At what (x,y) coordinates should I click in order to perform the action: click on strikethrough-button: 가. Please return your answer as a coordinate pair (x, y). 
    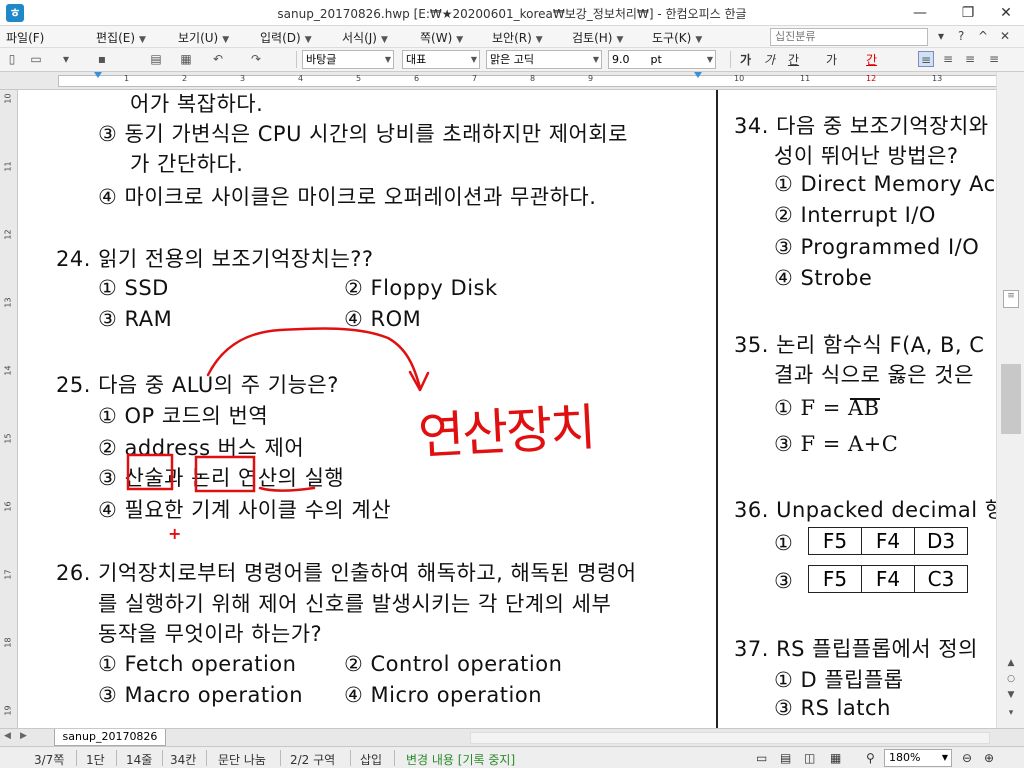
    Looking at the image, I should click on (831, 59).